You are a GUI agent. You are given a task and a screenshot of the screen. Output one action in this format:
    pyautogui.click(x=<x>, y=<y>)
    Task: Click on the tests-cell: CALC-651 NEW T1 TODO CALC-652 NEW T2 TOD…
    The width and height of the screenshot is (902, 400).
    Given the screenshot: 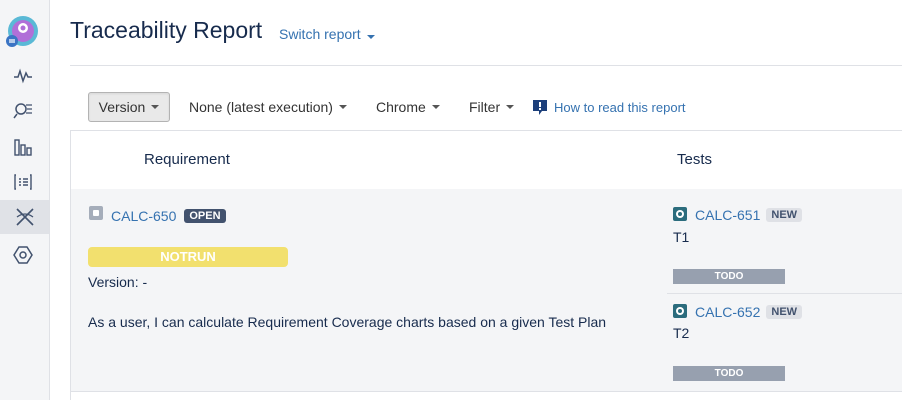 What is the action you would take?
    pyautogui.click(x=784, y=290)
    